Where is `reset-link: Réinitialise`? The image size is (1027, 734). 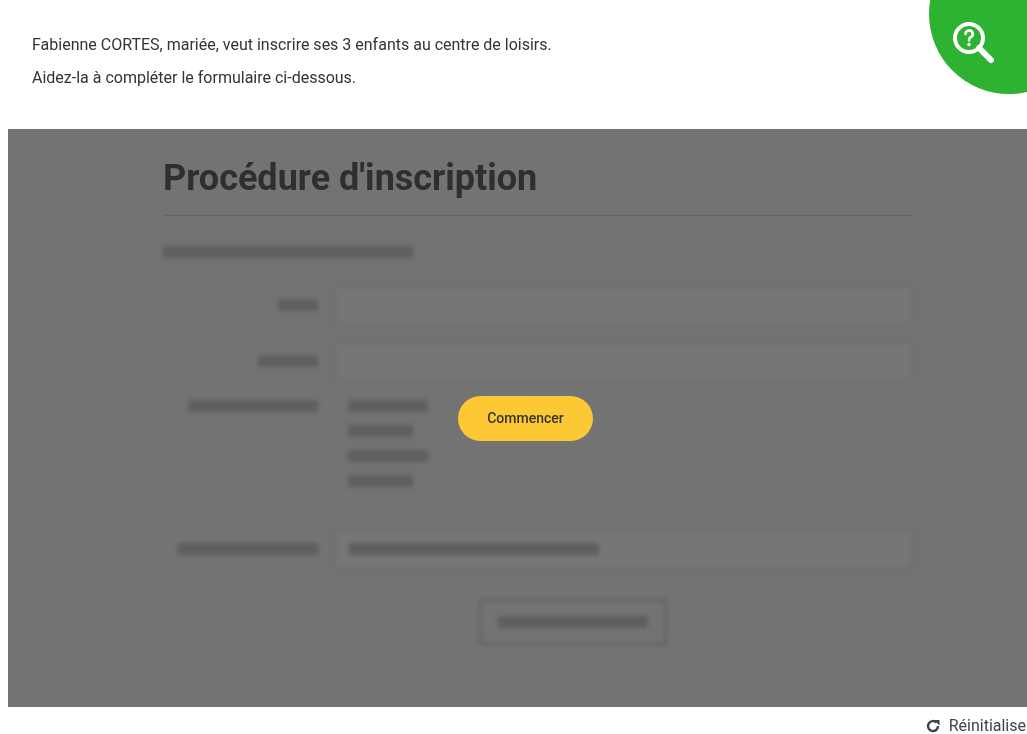 reset-link: Réinitialise is located at coordinates (987, 724).